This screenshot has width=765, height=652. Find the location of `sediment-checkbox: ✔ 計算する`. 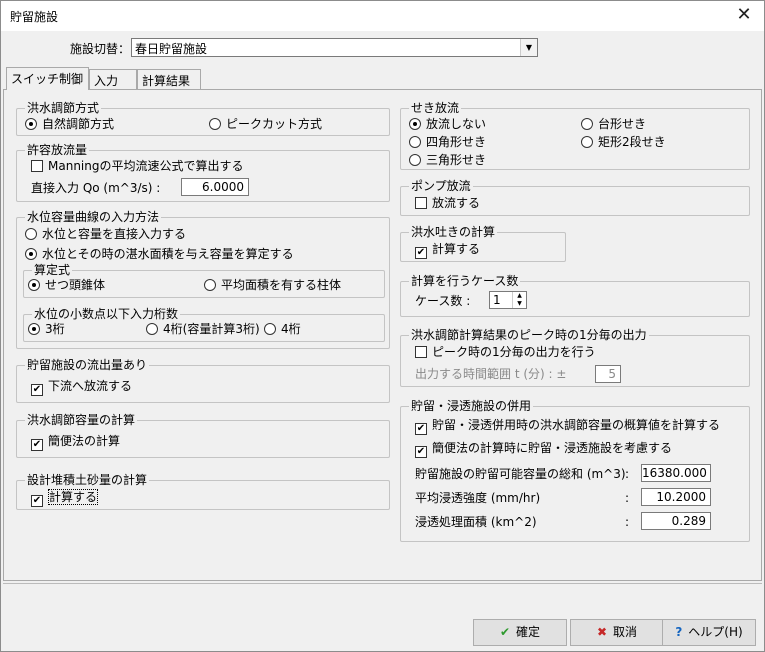

sediment-checkbox: ✔ 計算する is located at coordinates (65, 498).